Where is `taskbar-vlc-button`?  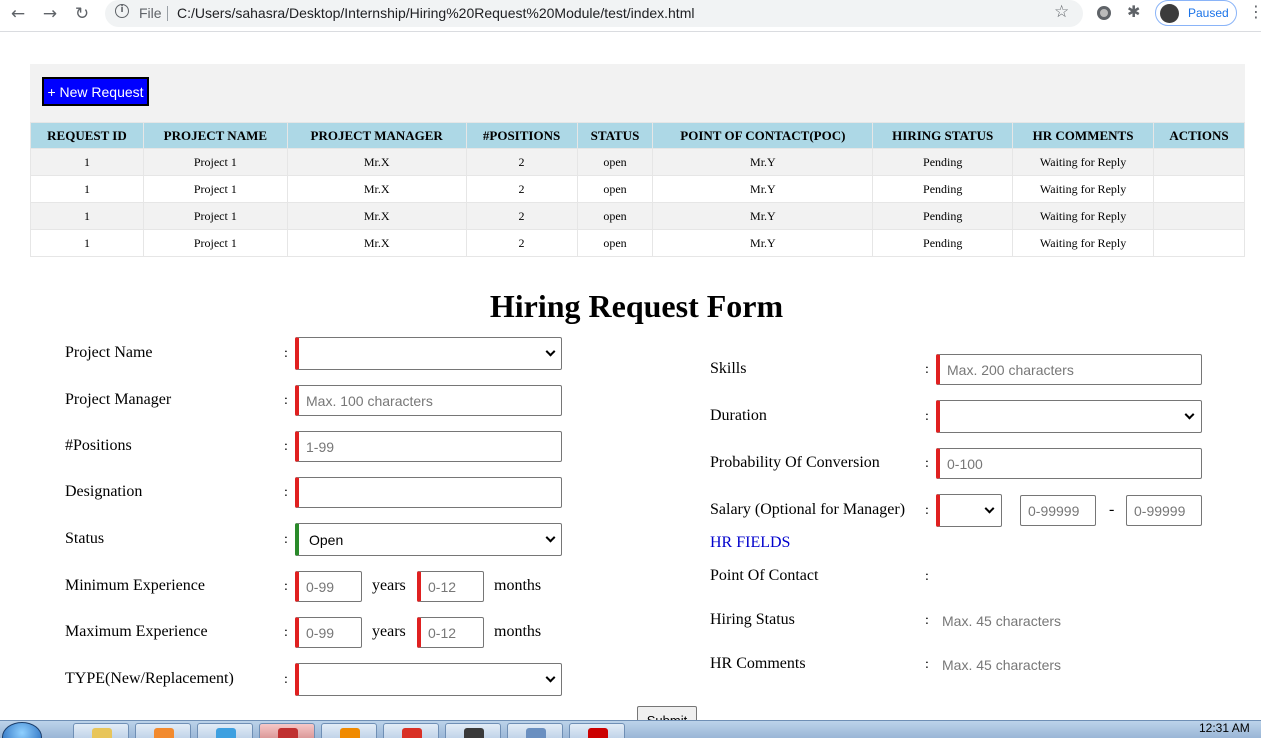 taskbar-vlc-button is located at coordinates (349, 730).